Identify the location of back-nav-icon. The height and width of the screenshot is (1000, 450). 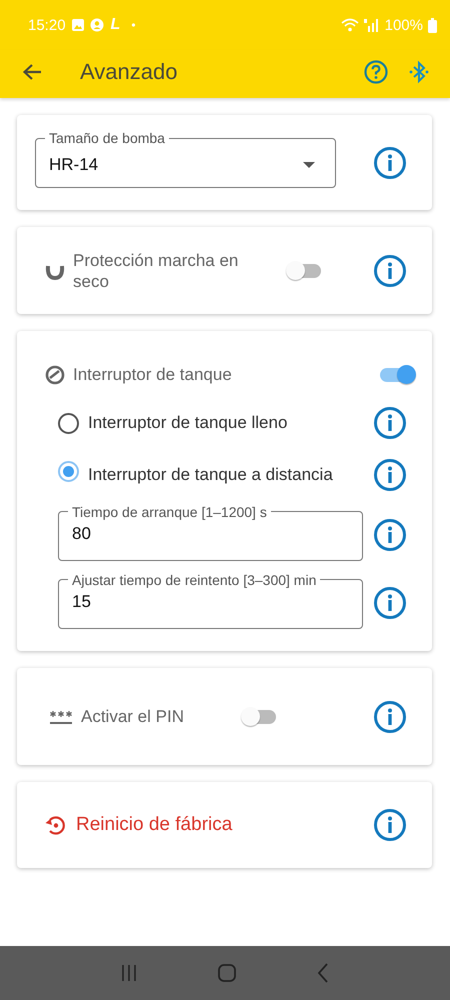
(323, 973).